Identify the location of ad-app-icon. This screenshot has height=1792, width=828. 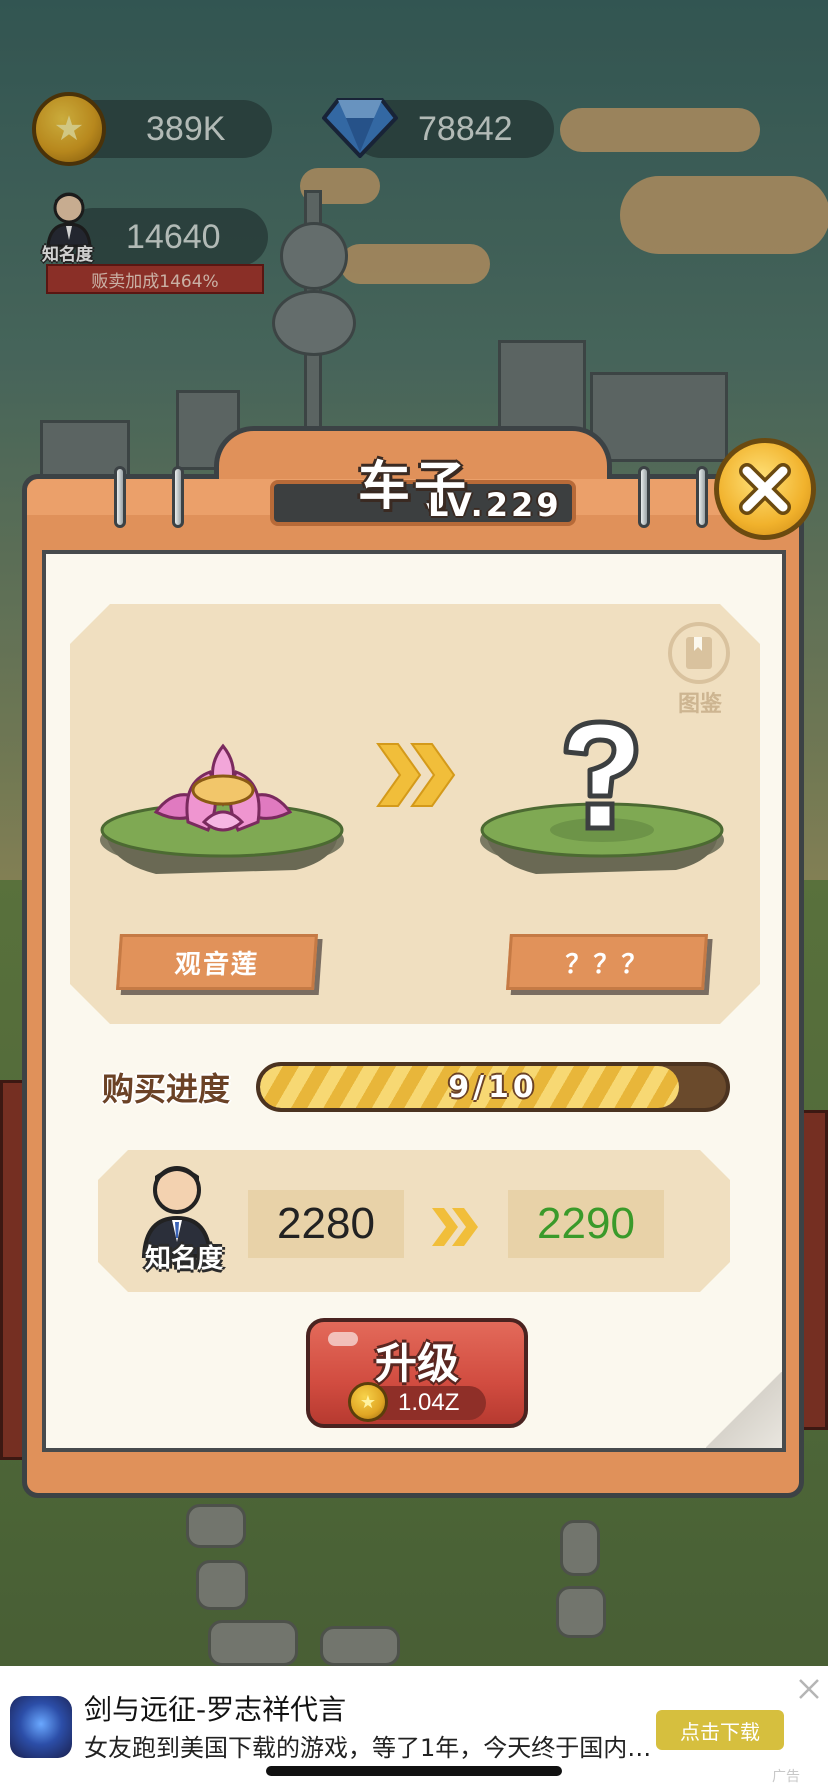
(41, 1727).